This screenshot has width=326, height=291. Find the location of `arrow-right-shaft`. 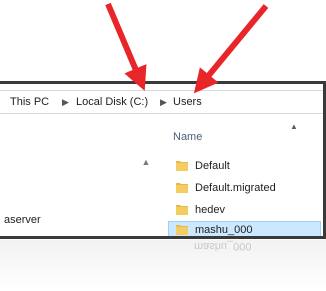

arrow-right-shaft is located at coordinates (231, 49).